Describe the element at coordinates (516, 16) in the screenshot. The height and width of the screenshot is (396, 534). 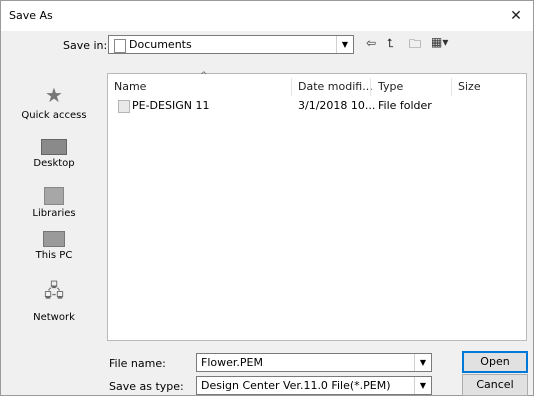
I see `close-button: ✕` at that location.